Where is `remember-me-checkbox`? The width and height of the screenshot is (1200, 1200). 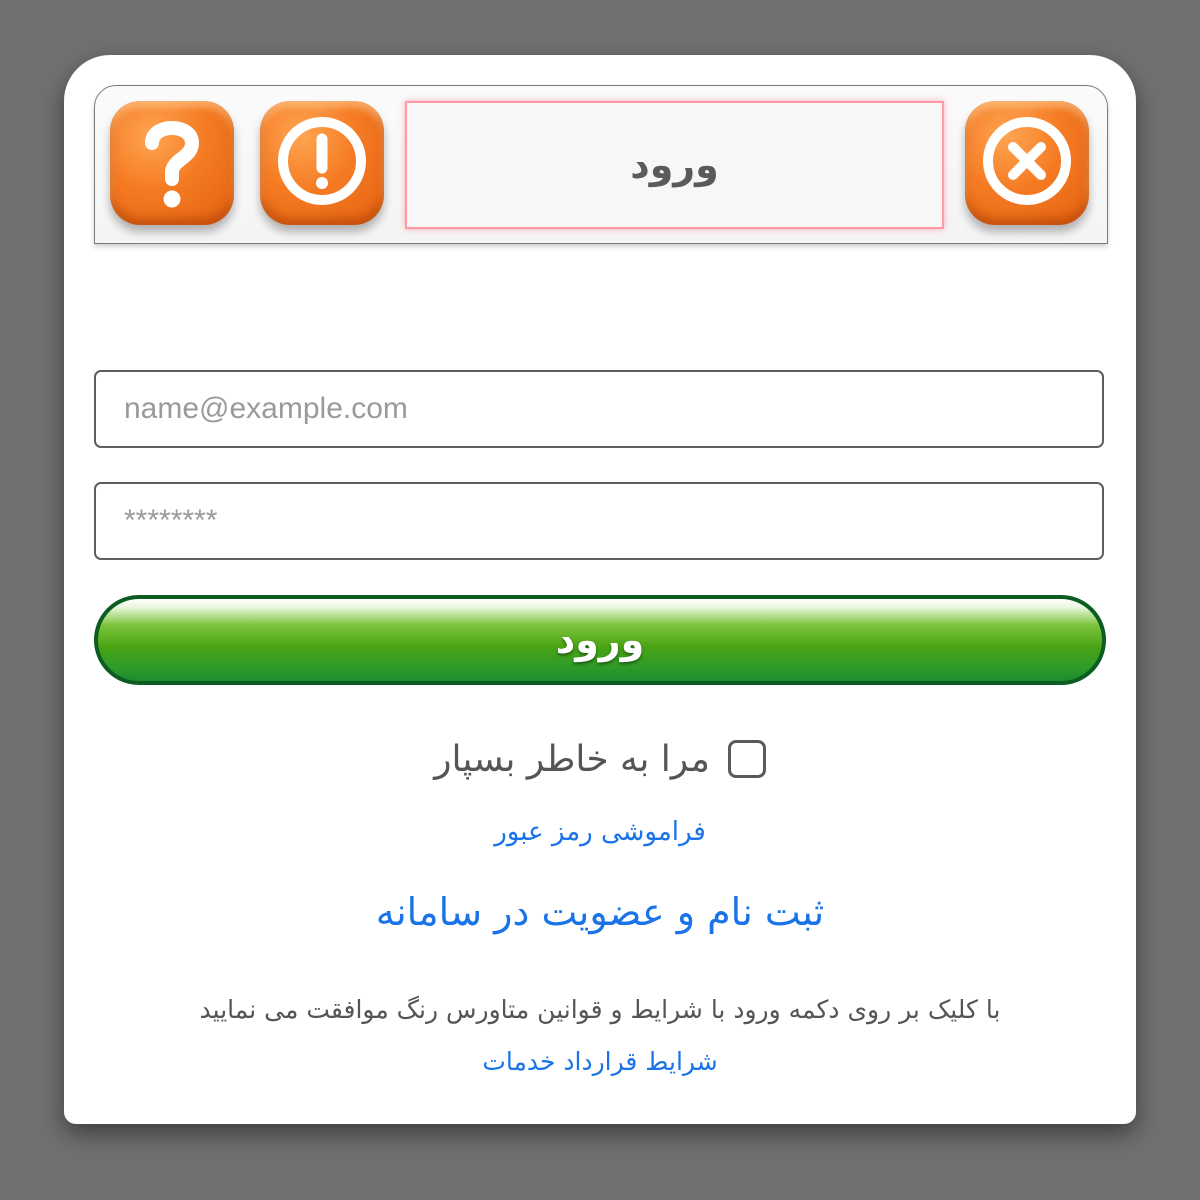 remember-me-checkbox is located at coordinates (746, 759).